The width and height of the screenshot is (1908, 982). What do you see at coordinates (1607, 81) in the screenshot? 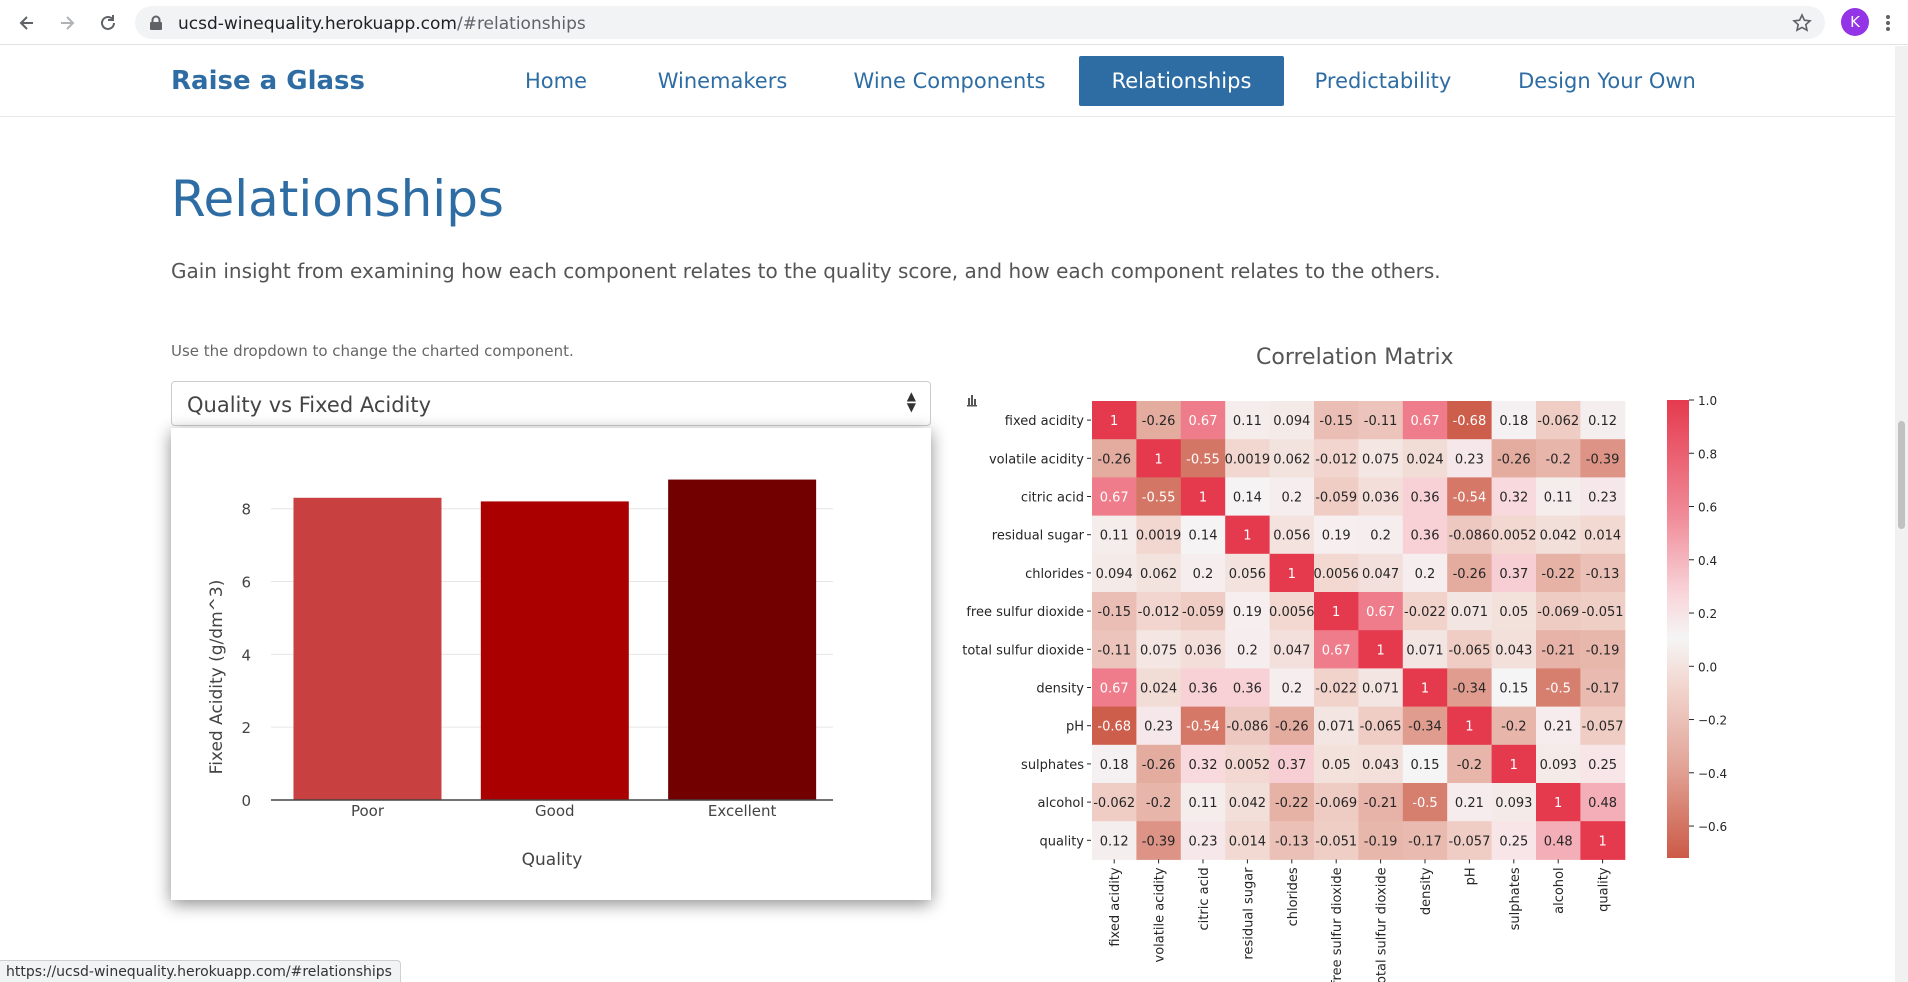
I see `nav-design-your-own: Design Your Own` at bounding box center [1607, 81].